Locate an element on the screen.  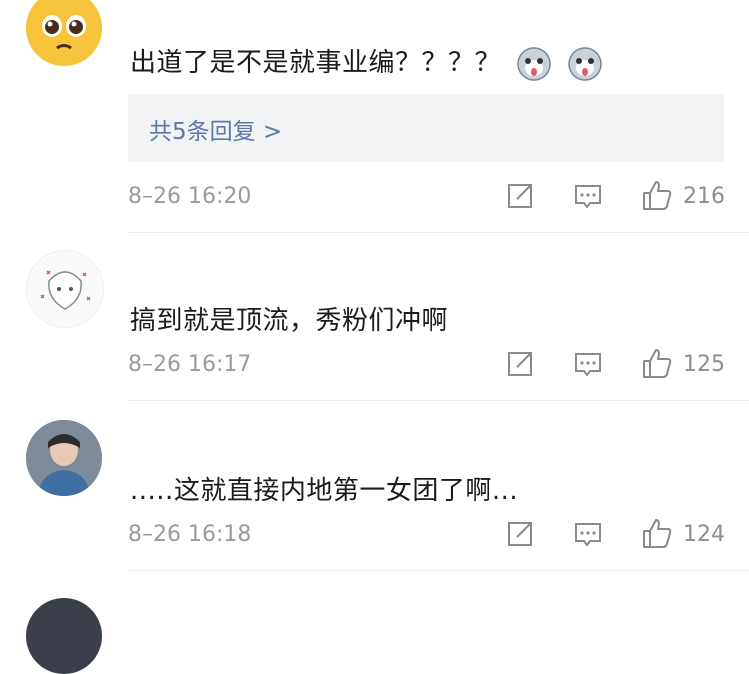
like-count: 125 is located at coordinates (704, 364).